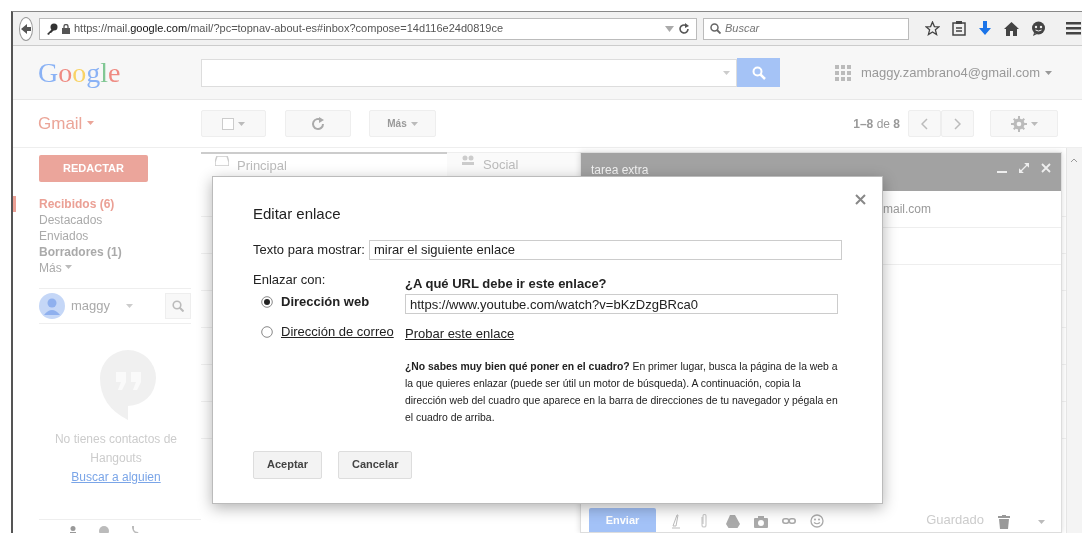 The width and height of the screenshot is (1082, 533). I want to click on search-link: Buscar a alguien, so click(116, 477).